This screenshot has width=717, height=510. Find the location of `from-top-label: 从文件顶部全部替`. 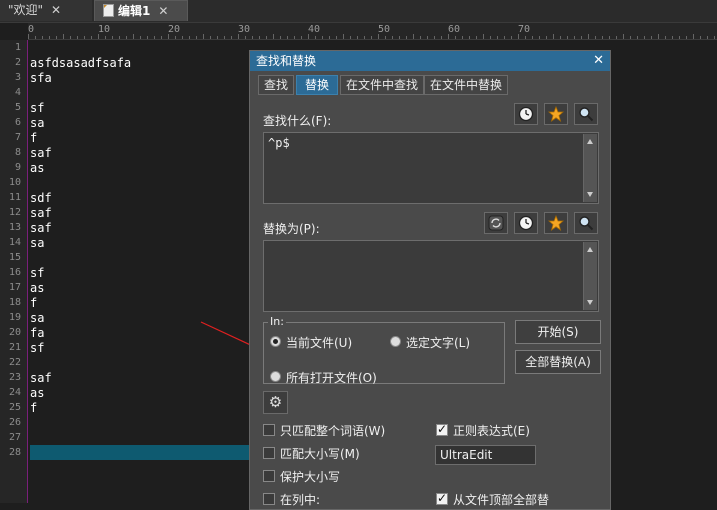

from-top-label: 从文件顶部全部替 is located at coordinates (501, 500).